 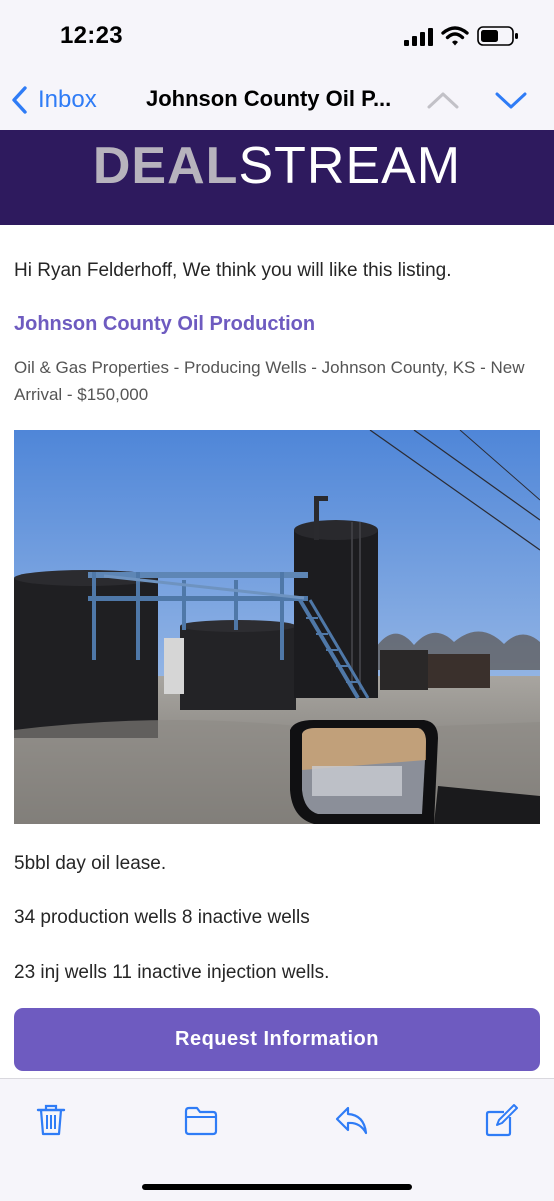 I want to click on request-information-button: Request Information, so click(x=277, y=1039).